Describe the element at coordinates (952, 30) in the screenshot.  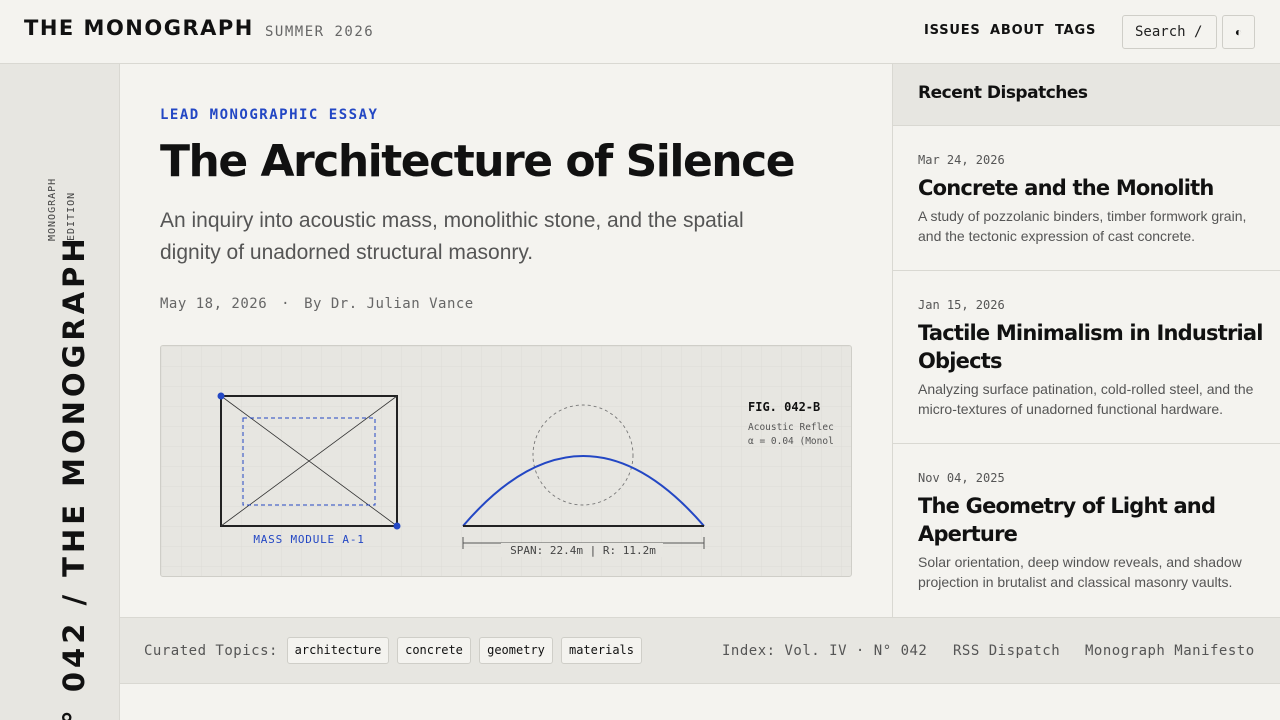
I see `nav-issues: ISSUES` at that location.